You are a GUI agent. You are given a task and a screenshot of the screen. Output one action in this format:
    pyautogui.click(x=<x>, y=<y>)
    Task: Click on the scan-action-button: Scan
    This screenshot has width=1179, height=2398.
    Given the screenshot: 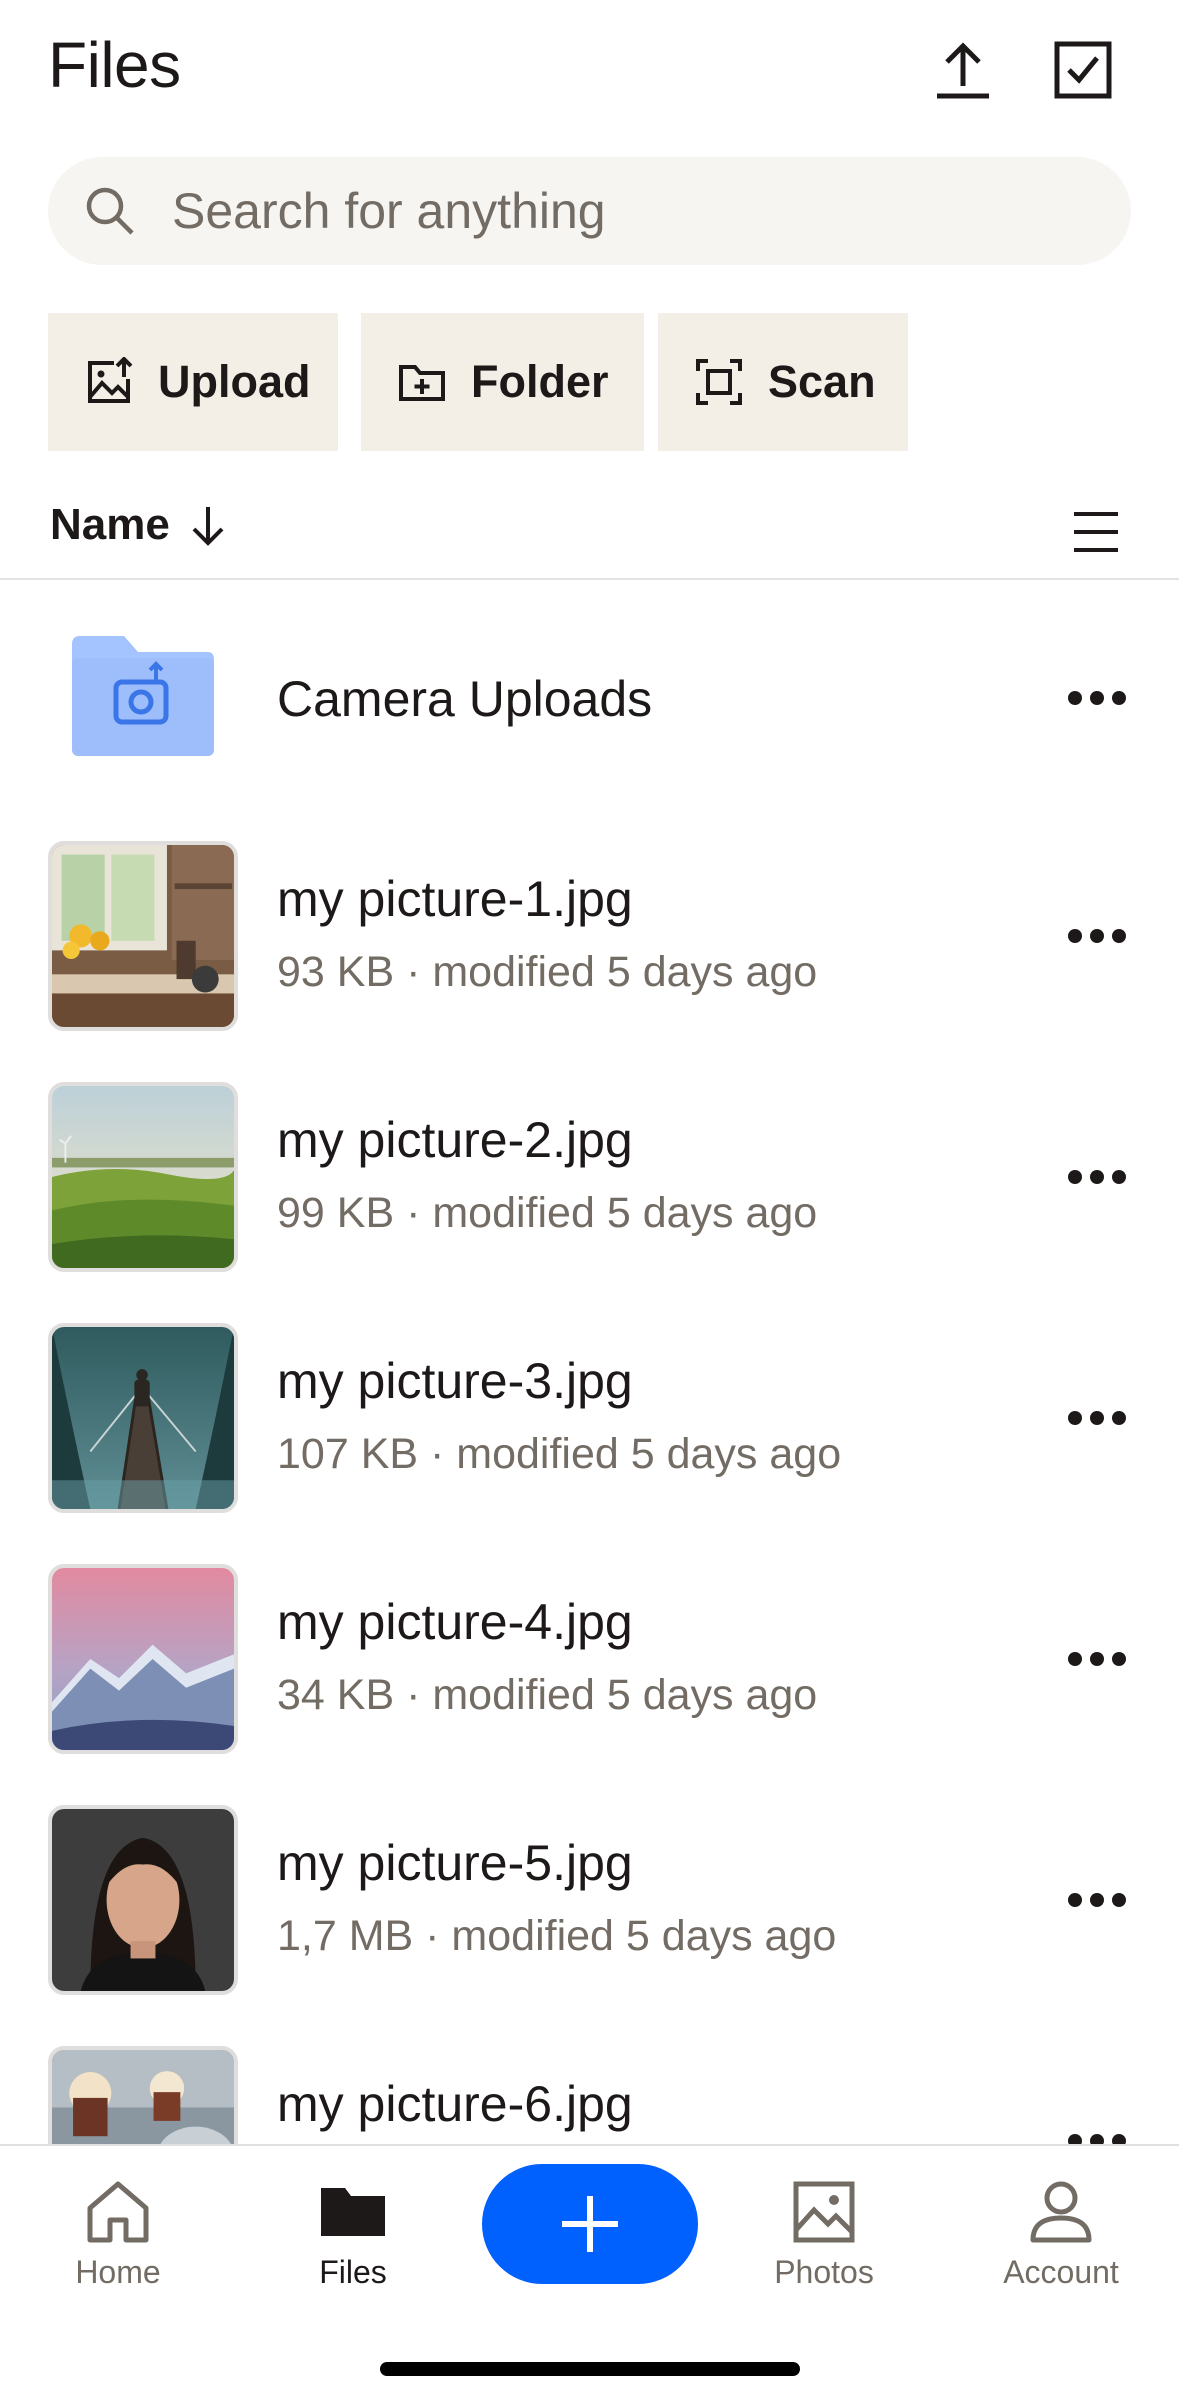 What is the action you would take?
    pyautogui.click(x=783, y=382)
    